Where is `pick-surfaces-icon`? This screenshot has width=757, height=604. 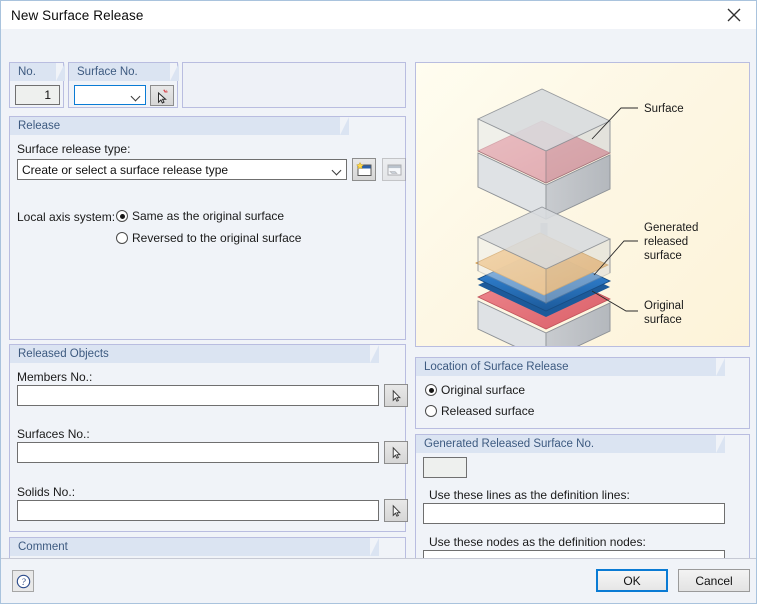
pick-surfaces-icon is located at coordinates (396, 452).